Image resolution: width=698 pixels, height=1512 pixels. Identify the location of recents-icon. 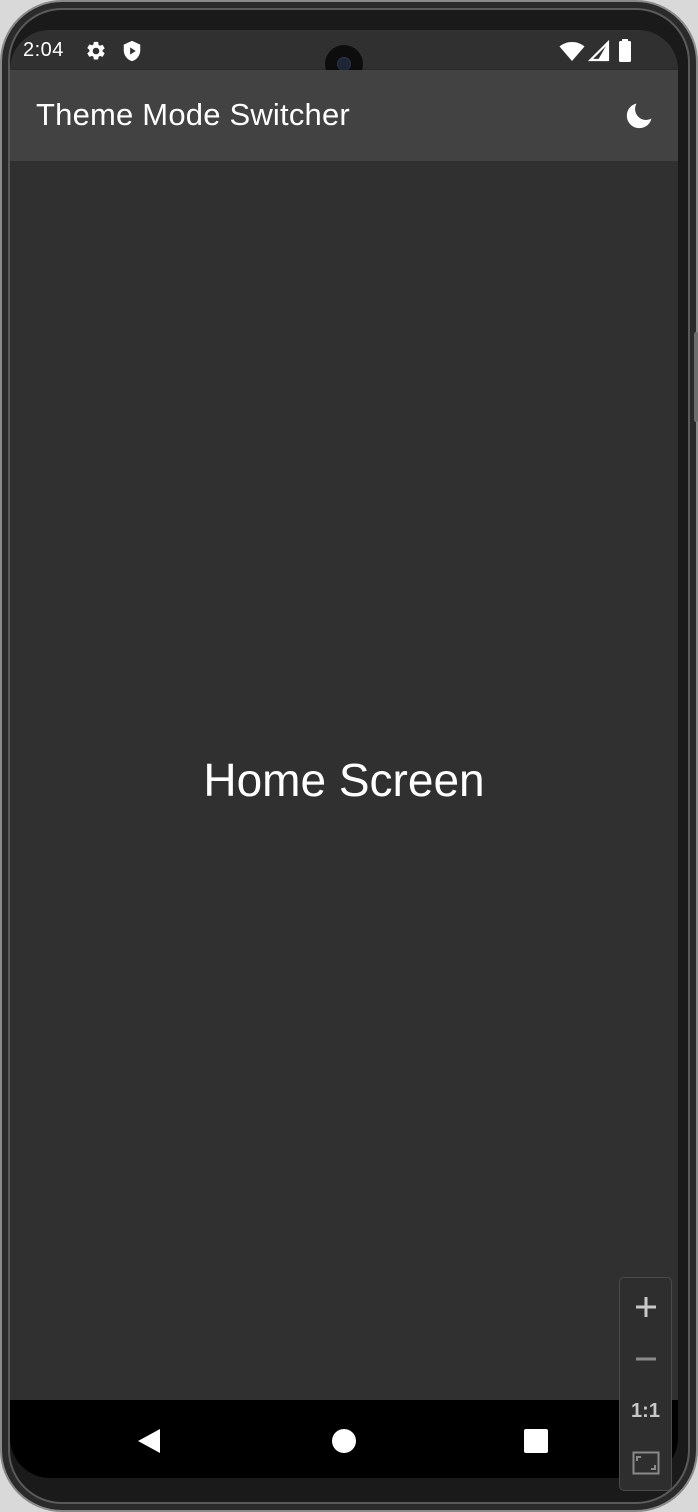
(536, 1441).